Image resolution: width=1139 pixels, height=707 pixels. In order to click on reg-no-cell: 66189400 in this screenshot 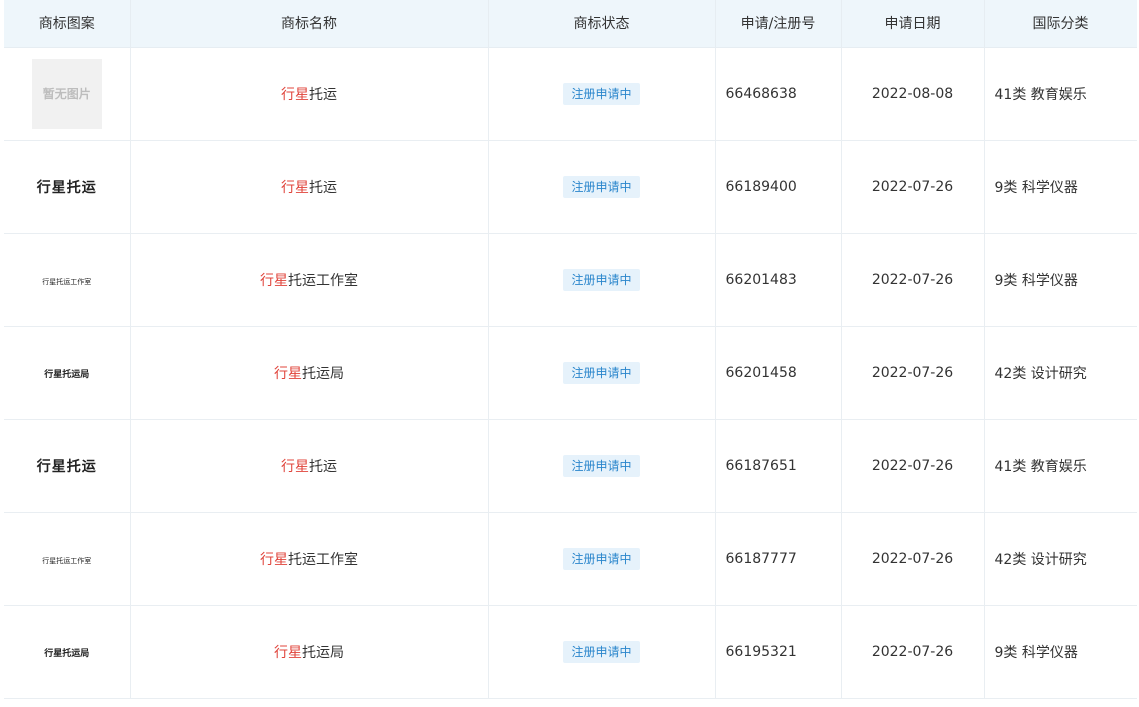, I will do `click(778, 187)`.